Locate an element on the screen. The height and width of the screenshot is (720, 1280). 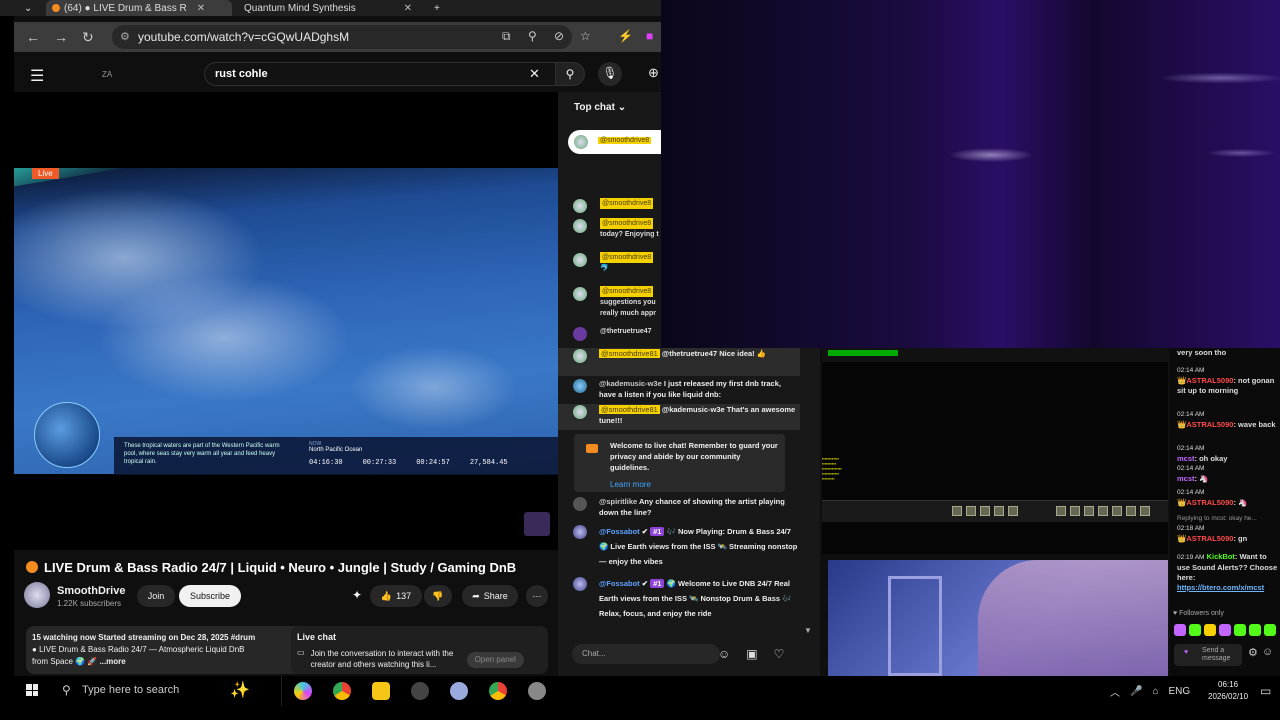
badge-icon: 👑 is located at coordinates (1182, 380).